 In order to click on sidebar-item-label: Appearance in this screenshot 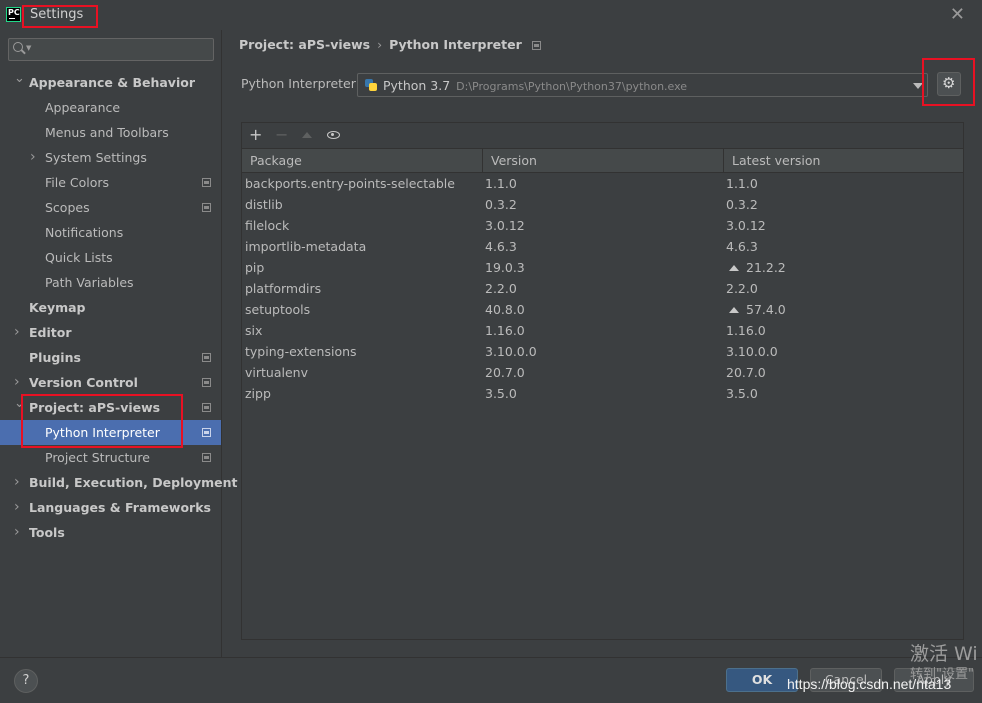, I will do `click(83, 107)`.